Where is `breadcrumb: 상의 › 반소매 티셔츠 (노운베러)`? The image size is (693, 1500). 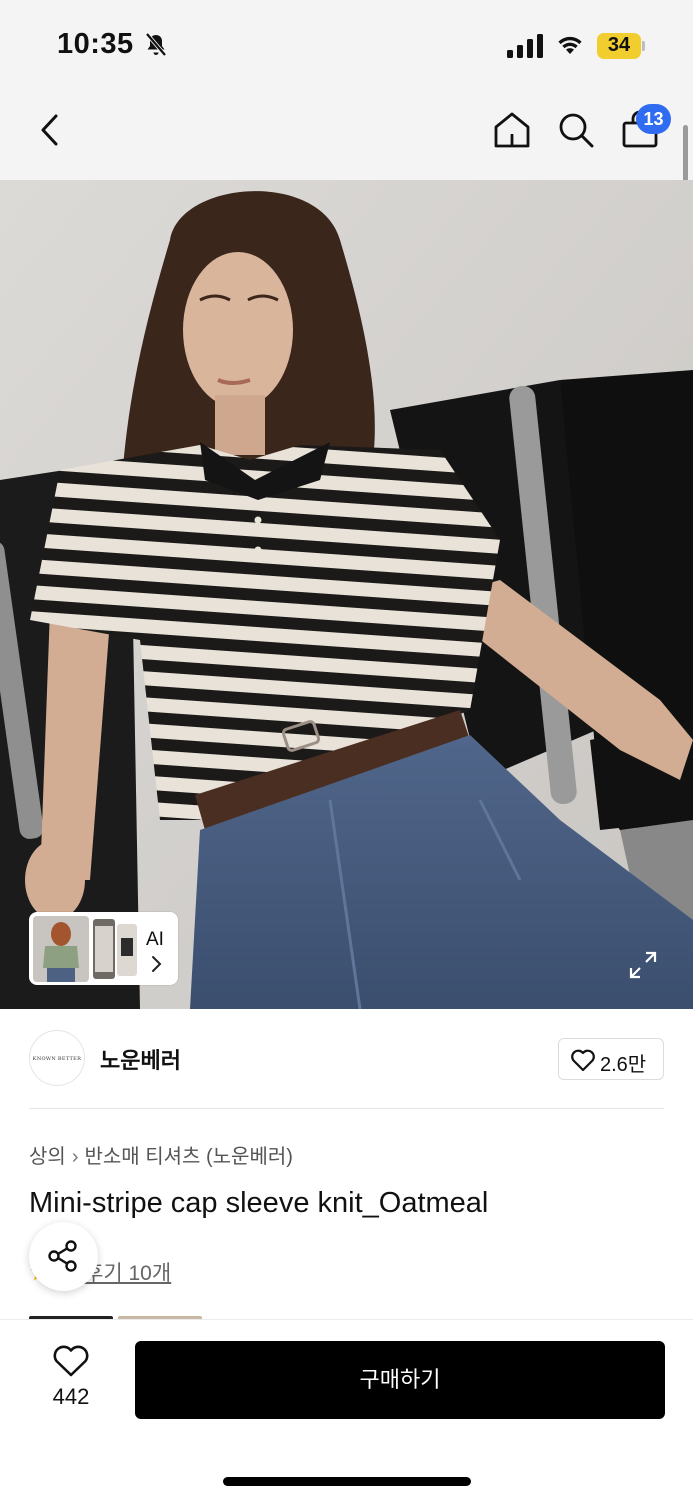 breadcrumb: 상의 › 반소매 티셔츠 (노운베러) is located at coordinates (161, 1154).